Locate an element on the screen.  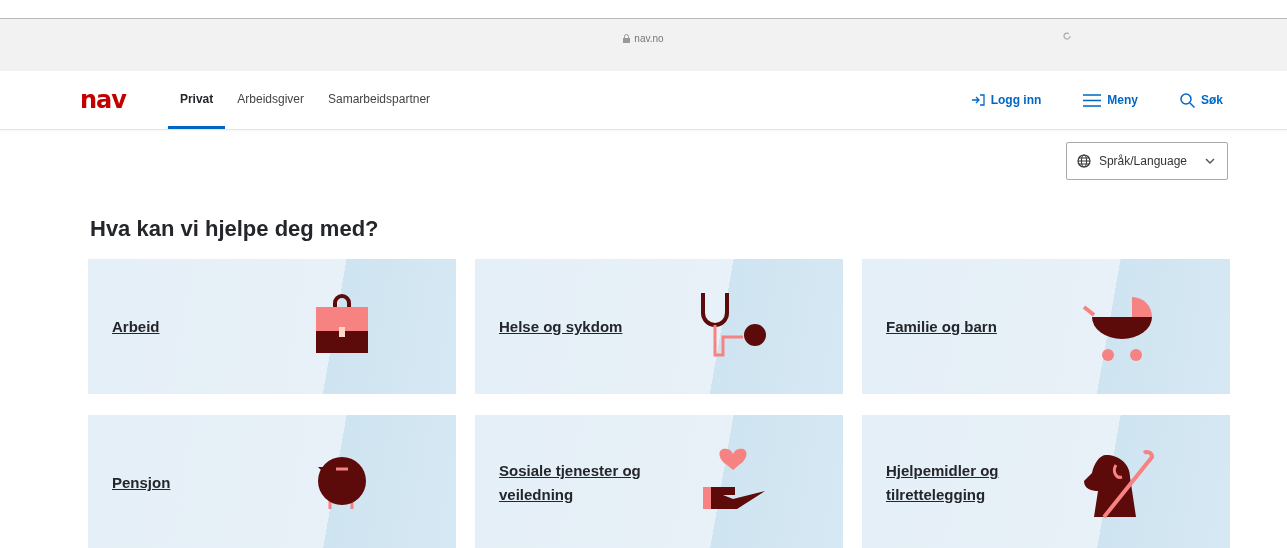
nav-tab: Arbeidsgiver is located at coordinates (270, 100).